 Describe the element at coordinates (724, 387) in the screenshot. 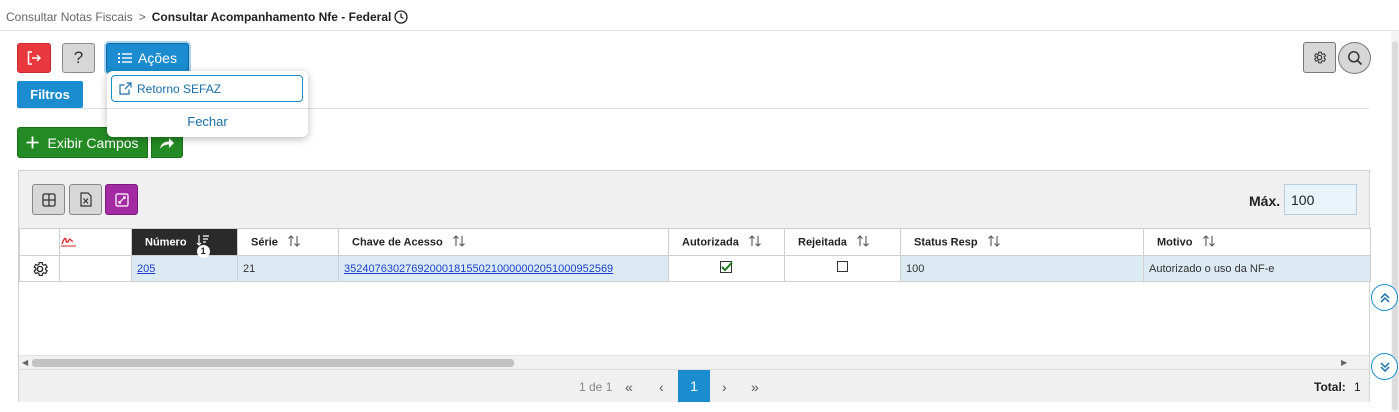

I see `next-page-button: ›` at that location.